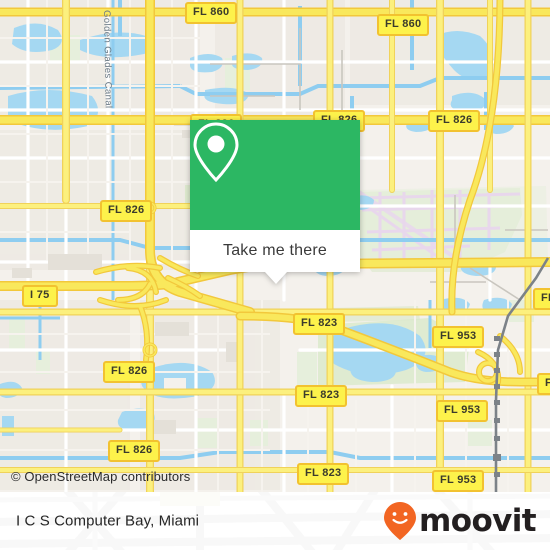  I want to click on road-shield-edge-b: FL, so click(543, 384).